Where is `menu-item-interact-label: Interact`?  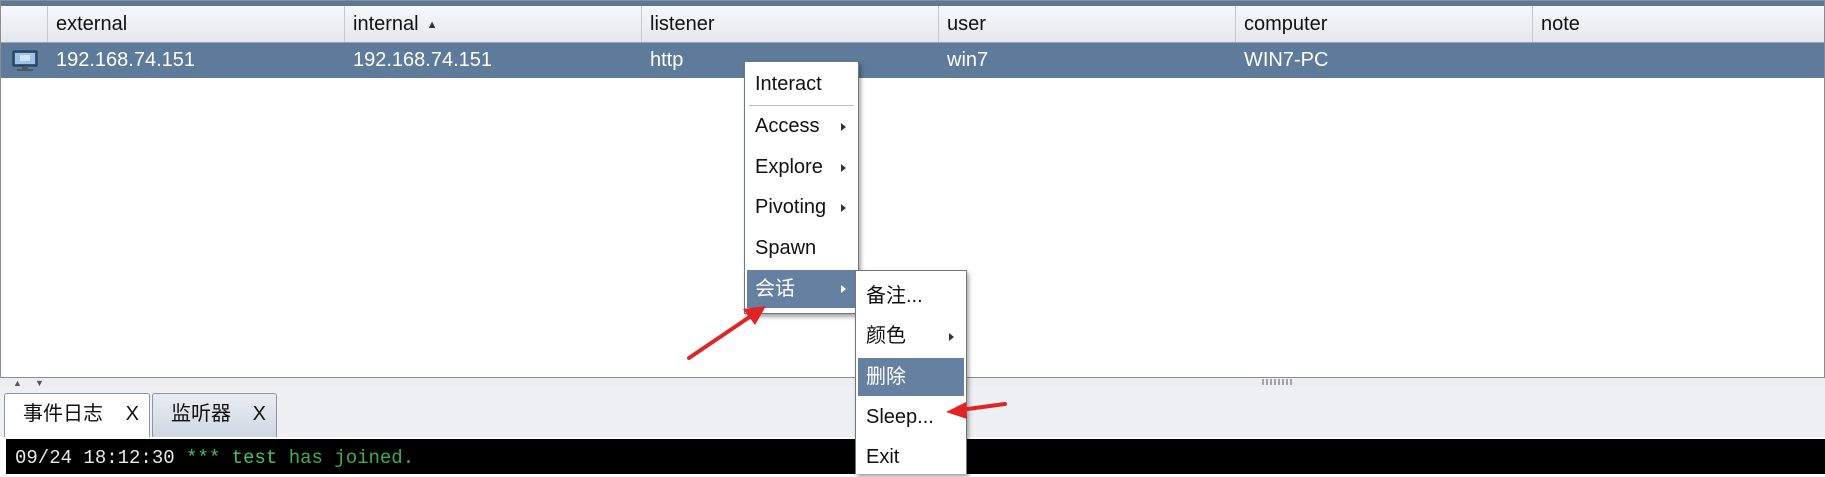
menu-item-interact-label: Interact is located at coordinates (788, 84).